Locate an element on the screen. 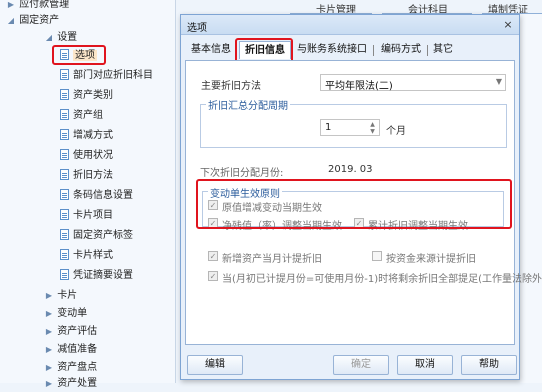  period-value: 1 is located at coordinates (328, 127).